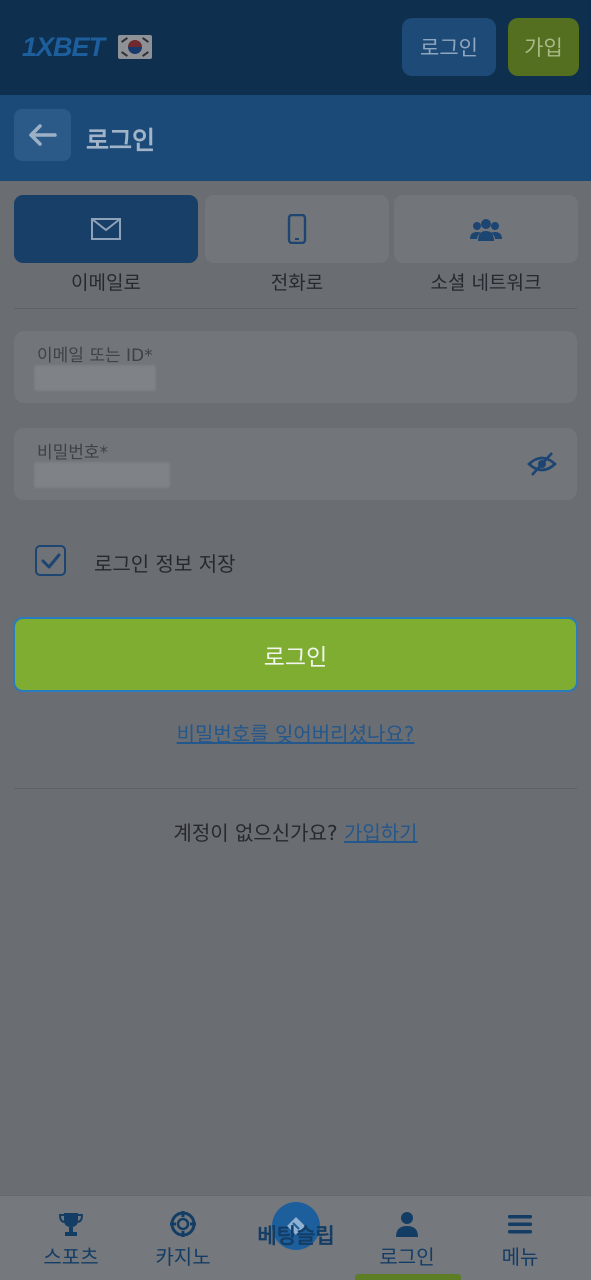 This screenshot has width=591, height=1280. What do you see at coordinates (73, 453) in the screenshot?
I see `password-field-label: 비밀번호*` at bounding box center [73, 453].